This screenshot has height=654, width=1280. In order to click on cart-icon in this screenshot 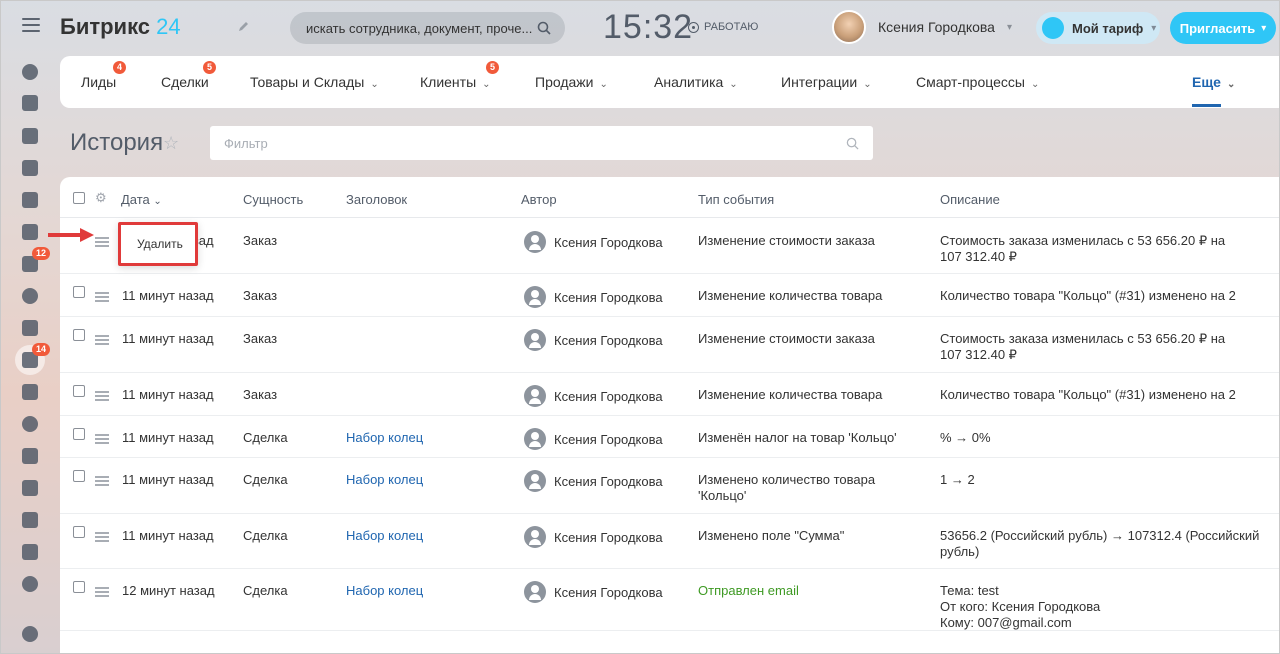, I will do `click(30, 456)`.